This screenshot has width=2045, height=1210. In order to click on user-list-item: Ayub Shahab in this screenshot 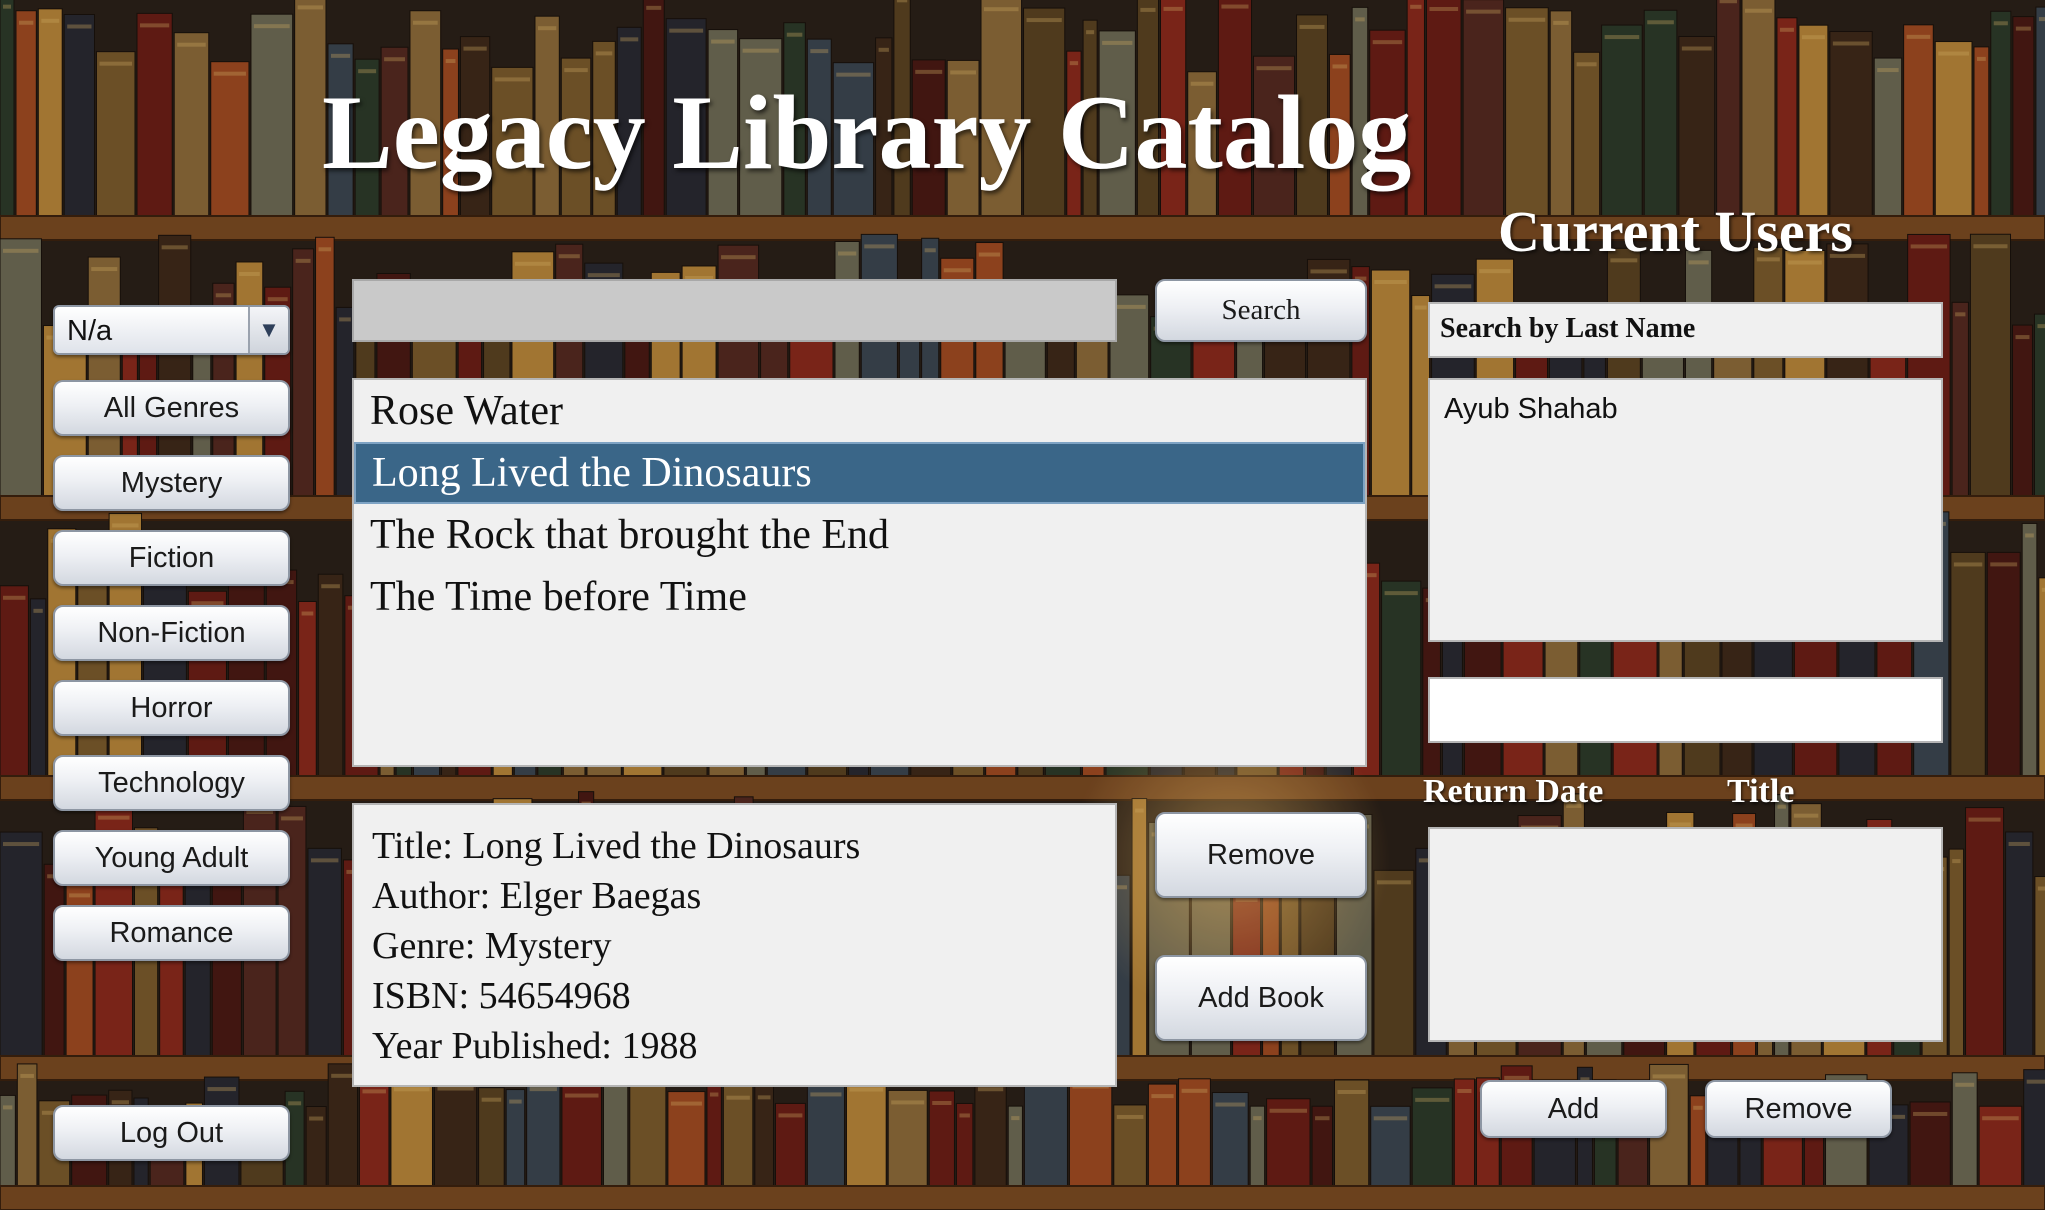, I will do `click(1692, 409)`.